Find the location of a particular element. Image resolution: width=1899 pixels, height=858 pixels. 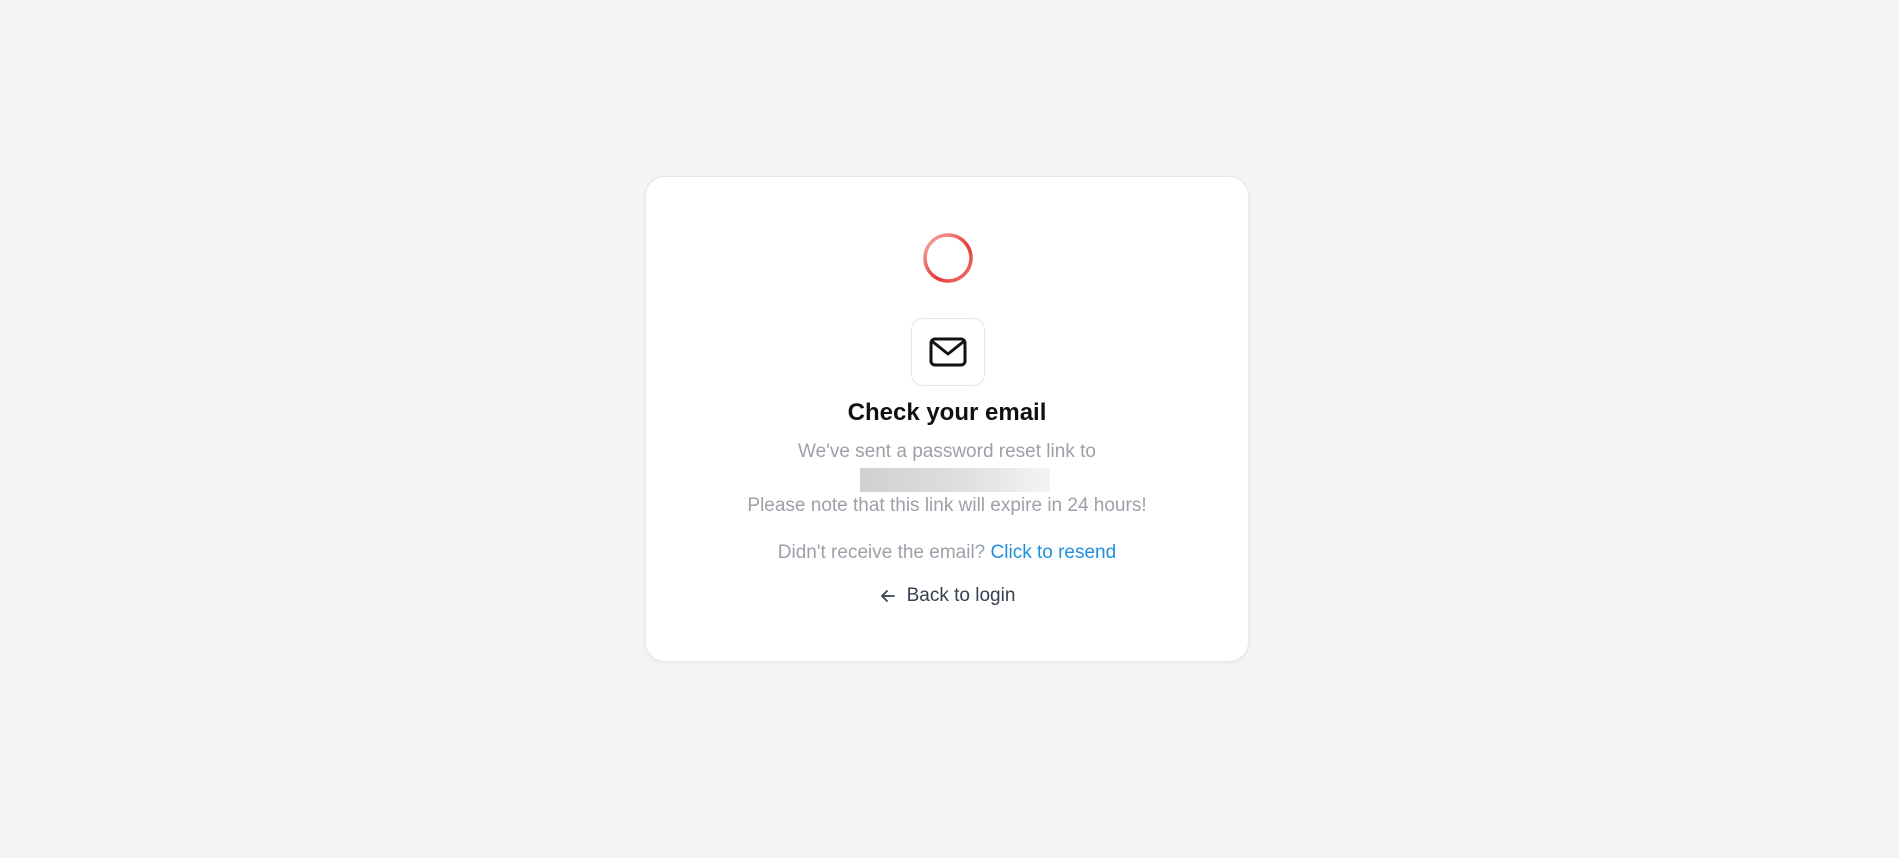

back-to-login-label: Back to login is located at coordinates (961, 595).